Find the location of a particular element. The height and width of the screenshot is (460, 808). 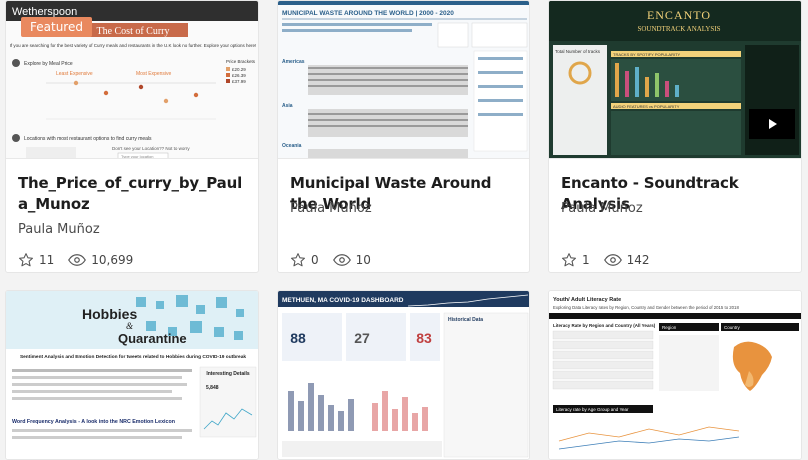

thumb-panel3: AUDIO FEATURES vs POPULARITY is located at coordinates (646, 106).